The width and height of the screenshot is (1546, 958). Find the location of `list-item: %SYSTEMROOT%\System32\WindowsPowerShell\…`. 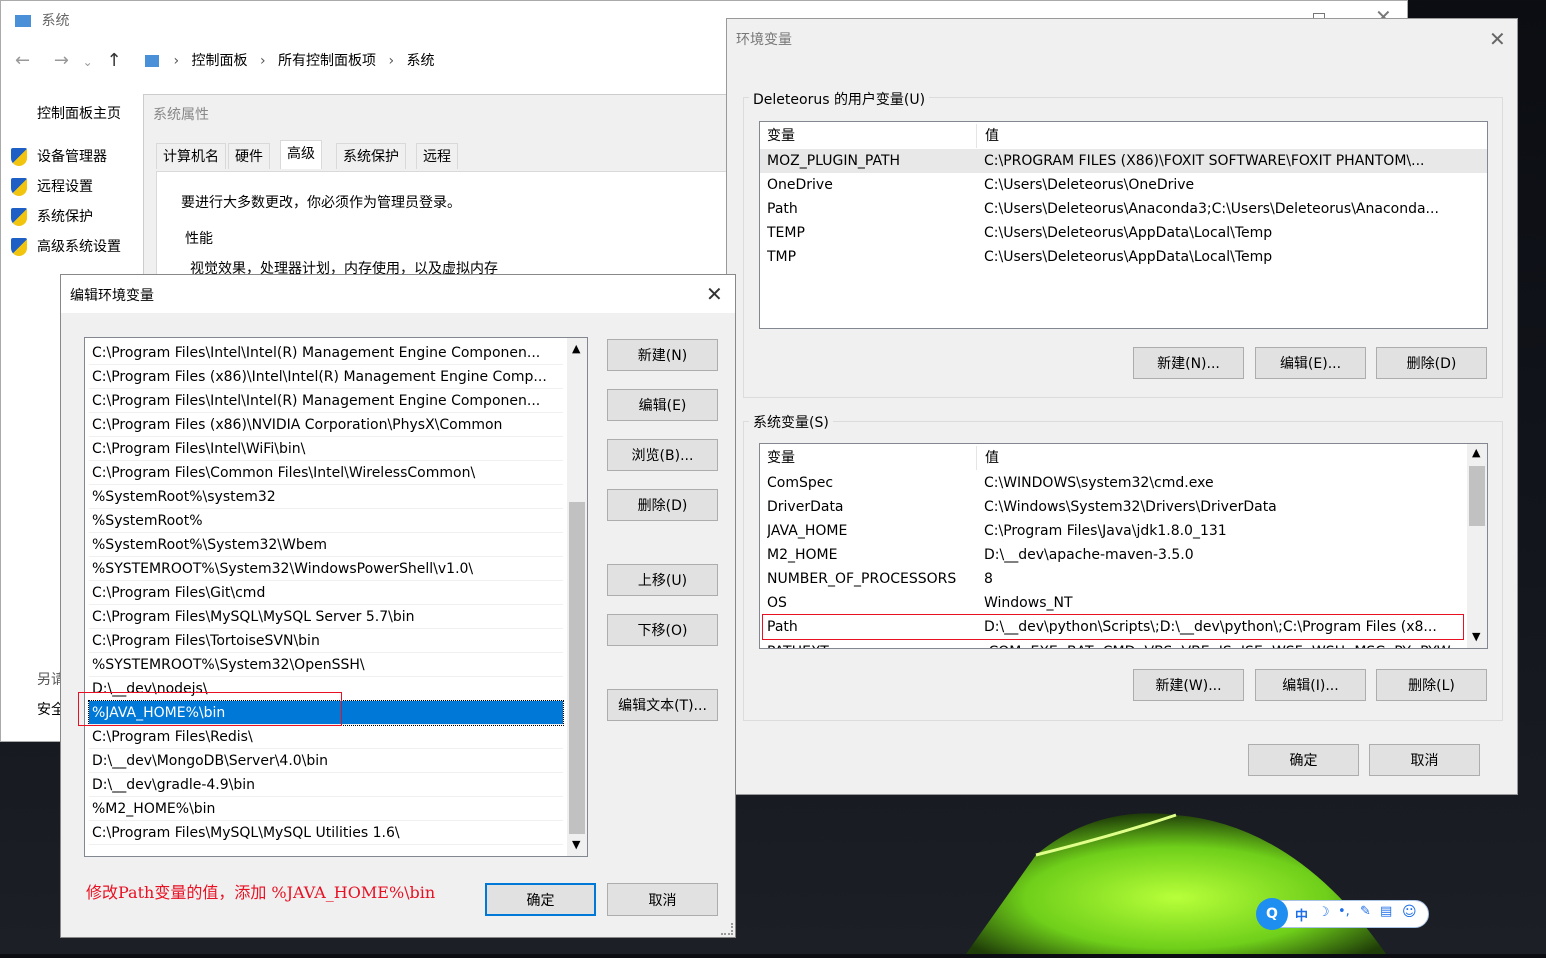

list-item: %SYSTEMROOT%\System32\WindowsPowerShell\… is located at coordinates (326, 569).